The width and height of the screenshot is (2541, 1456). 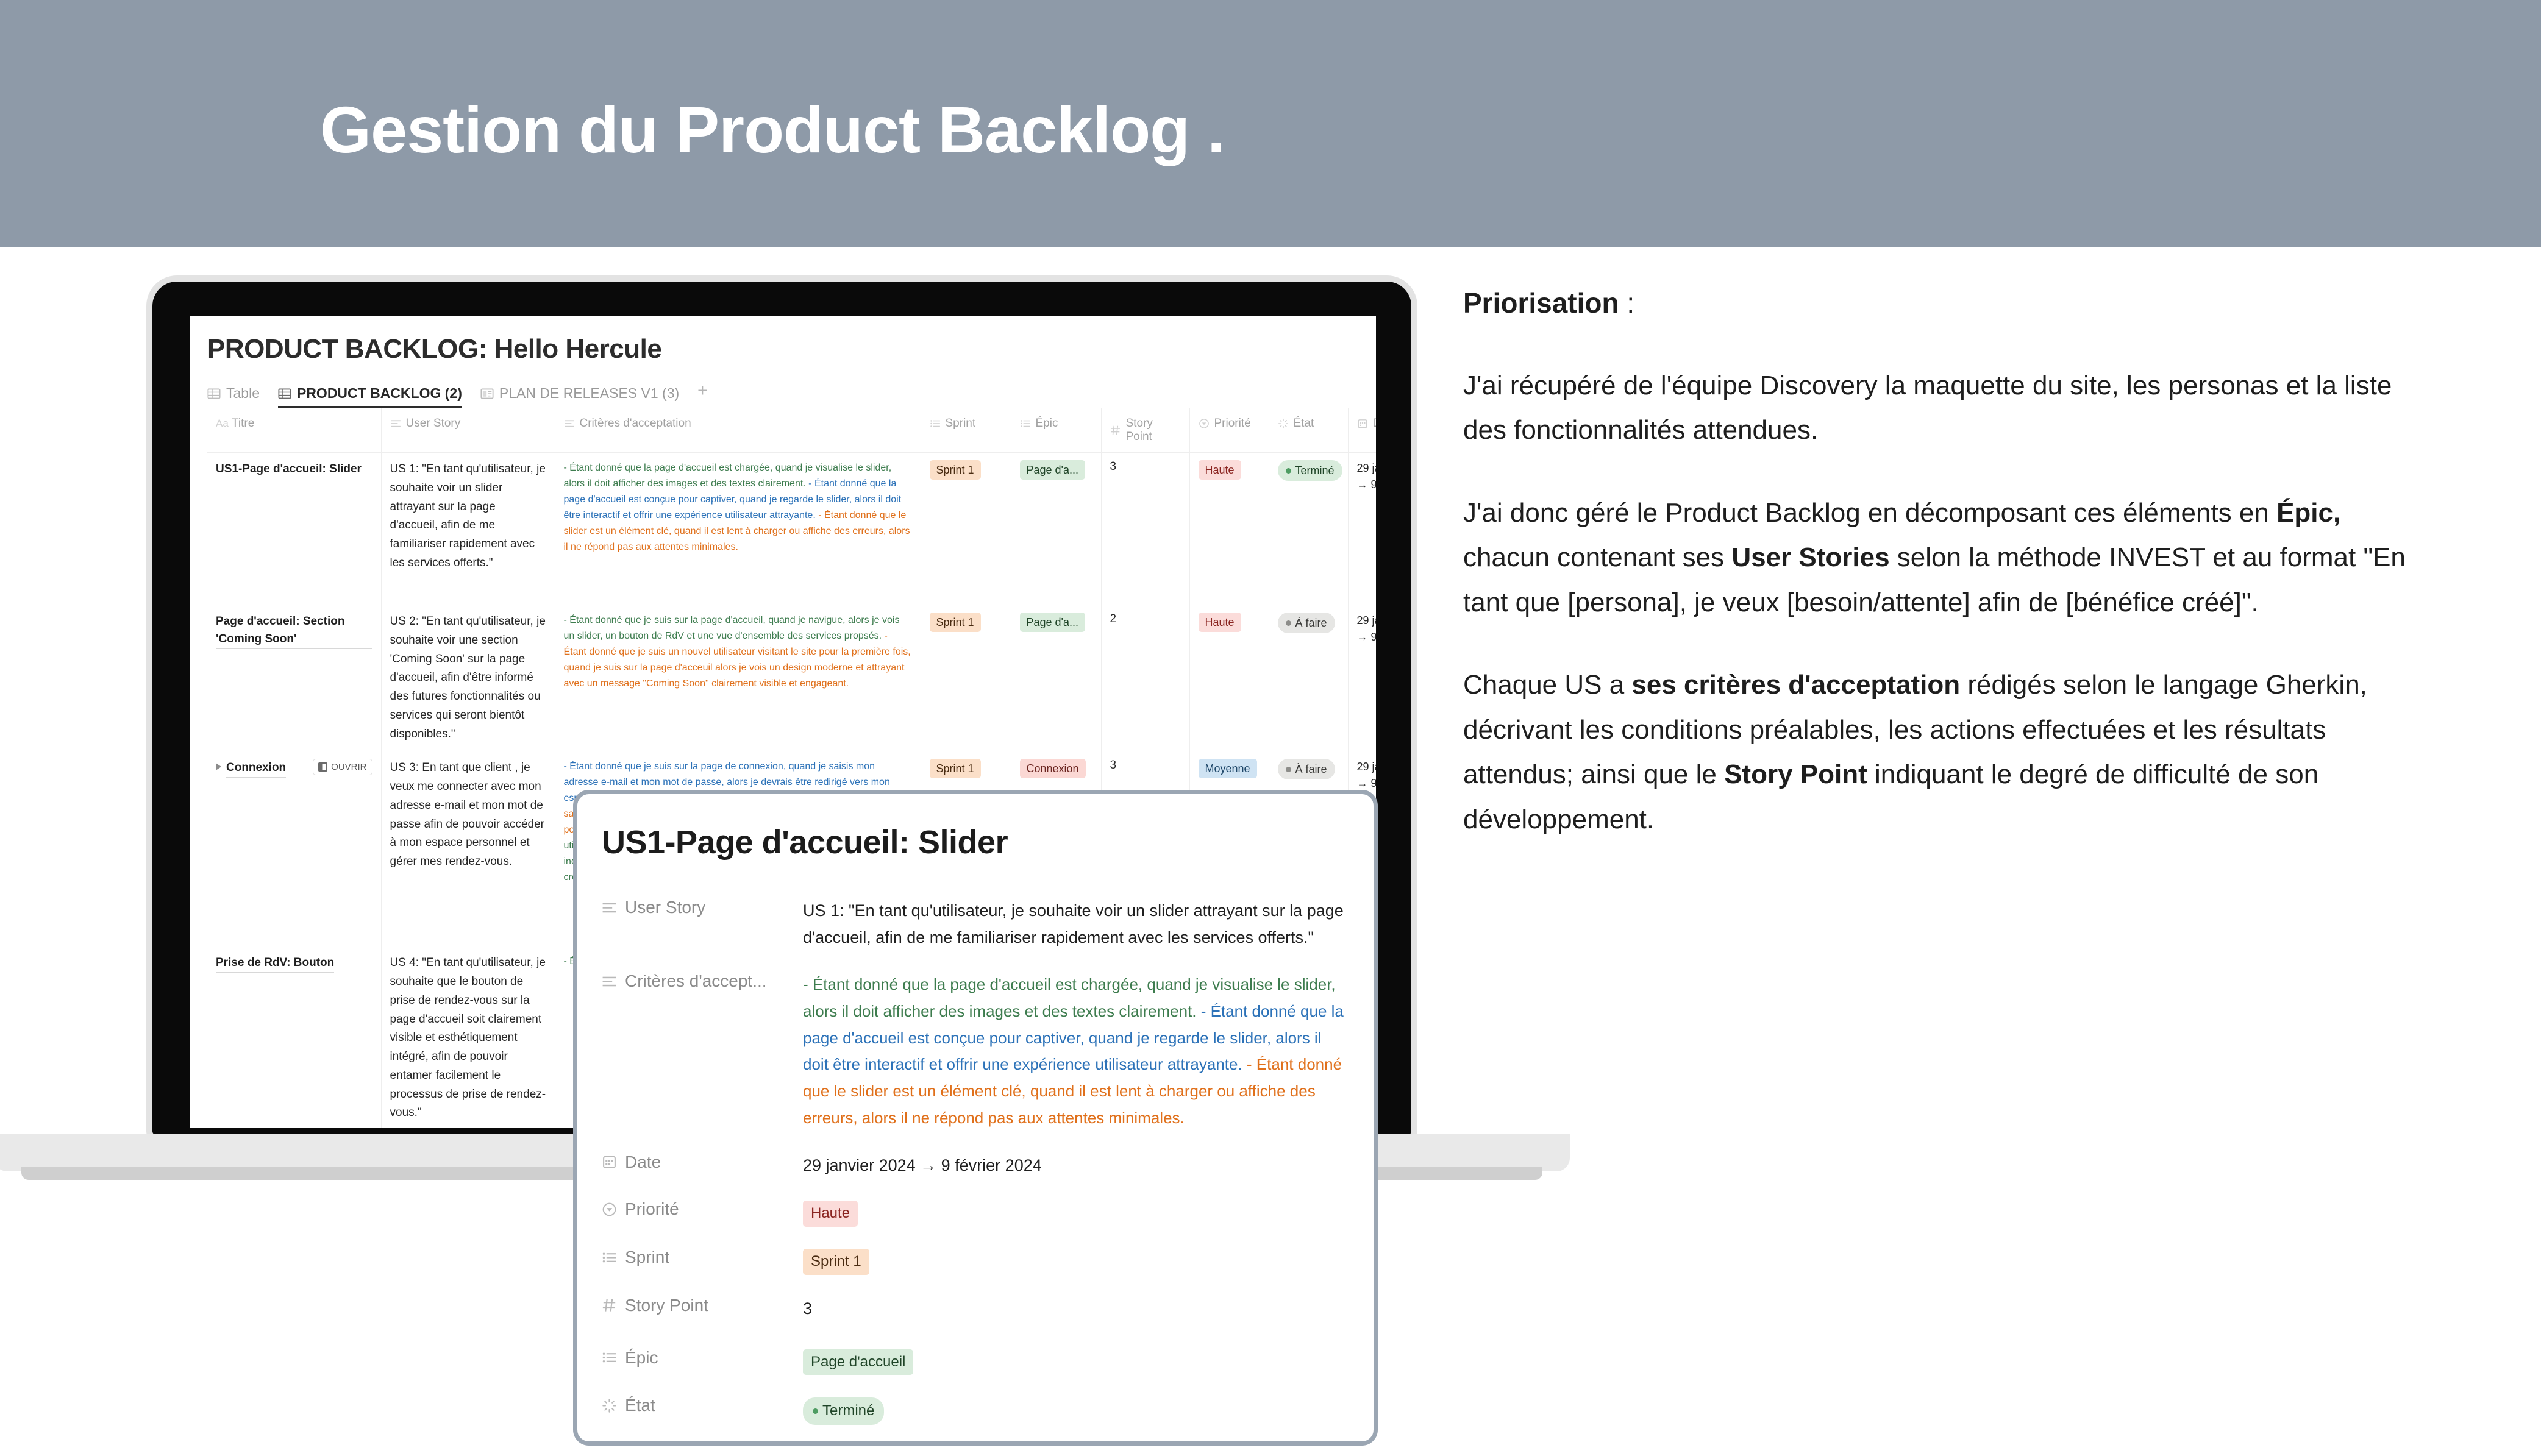 I want to click on status-label: Terminé, so click(x=1315, y=470).